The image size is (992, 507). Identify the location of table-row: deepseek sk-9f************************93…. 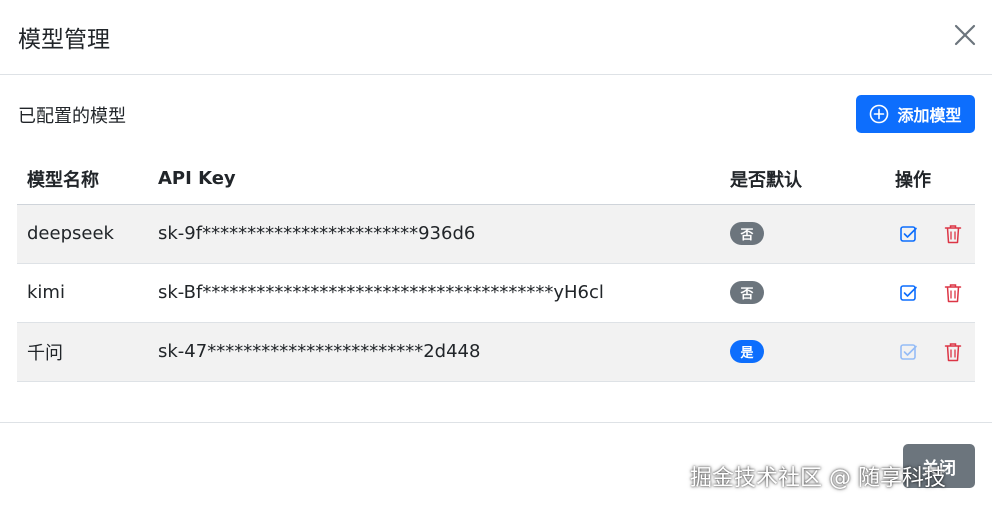
(496, 234).